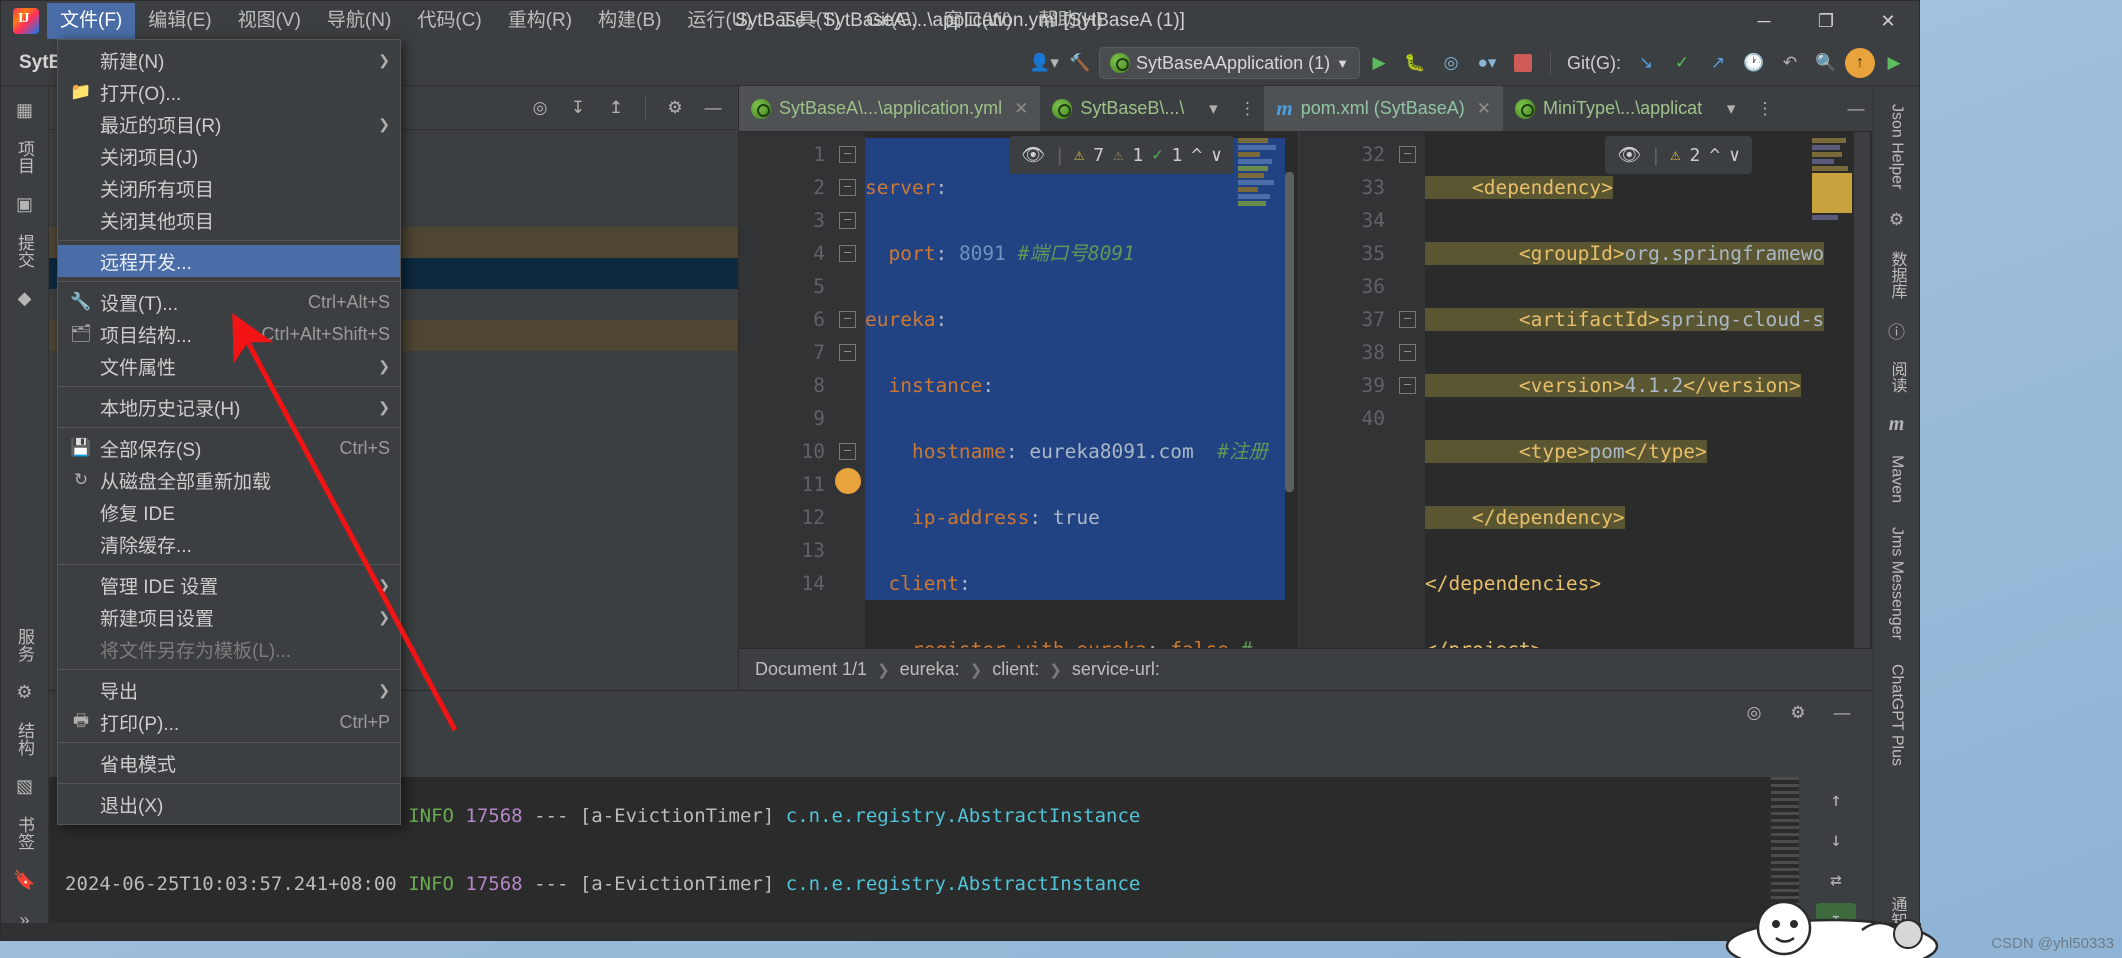 The width and height of the screenshot is (2122, 958). What do you see at coordinates (229, 690) in the screenshot?
I see `menu-export: 导出 ❯` at bounding box center [229, 690].